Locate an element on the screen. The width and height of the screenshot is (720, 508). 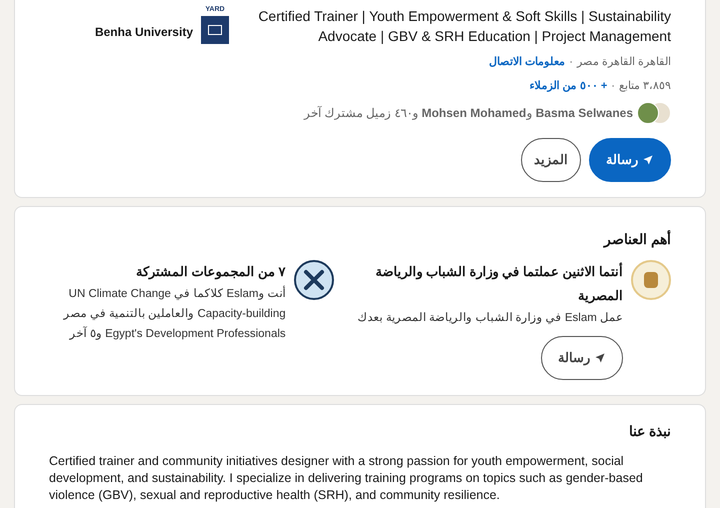
more-button: المزيد is located at coordinates (551, 160).